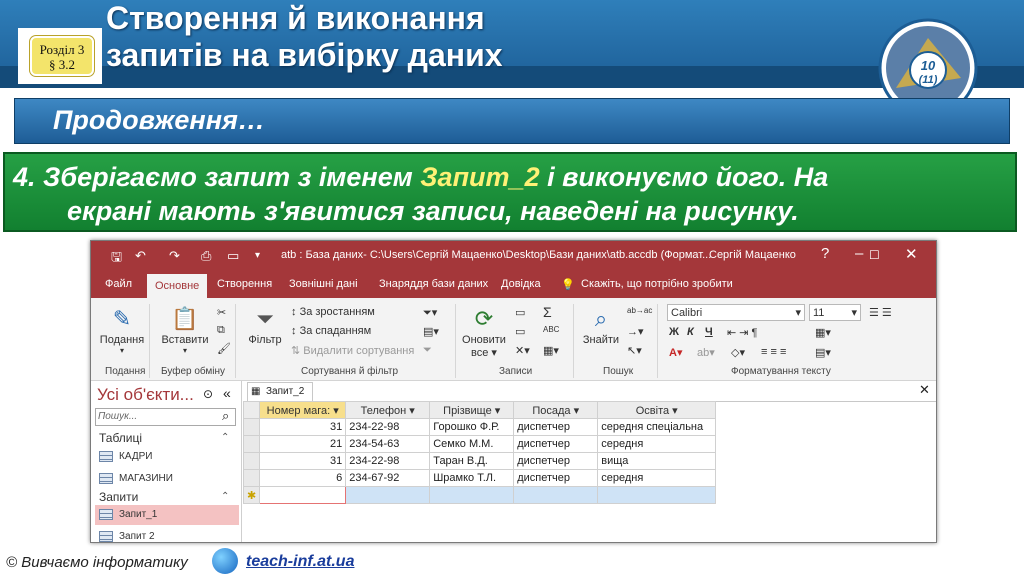 This screenshot has width=1024, height=574. I want to click on cell-surname: Шрамко Т.Л., so click(472, 478).